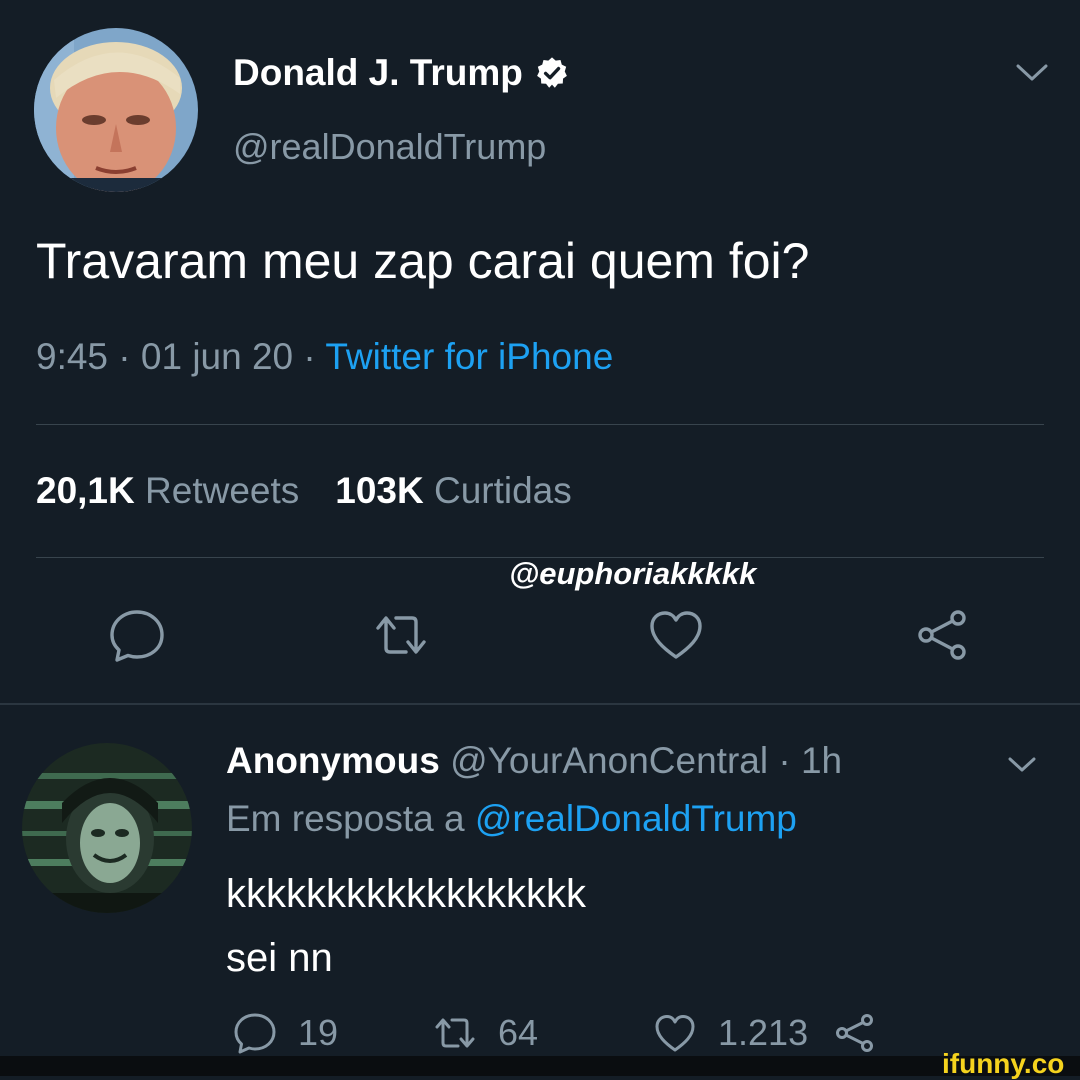 Image resolution: width=1080 pixels, height=1080 pixels. I want to click on divider, so click(540, 424).